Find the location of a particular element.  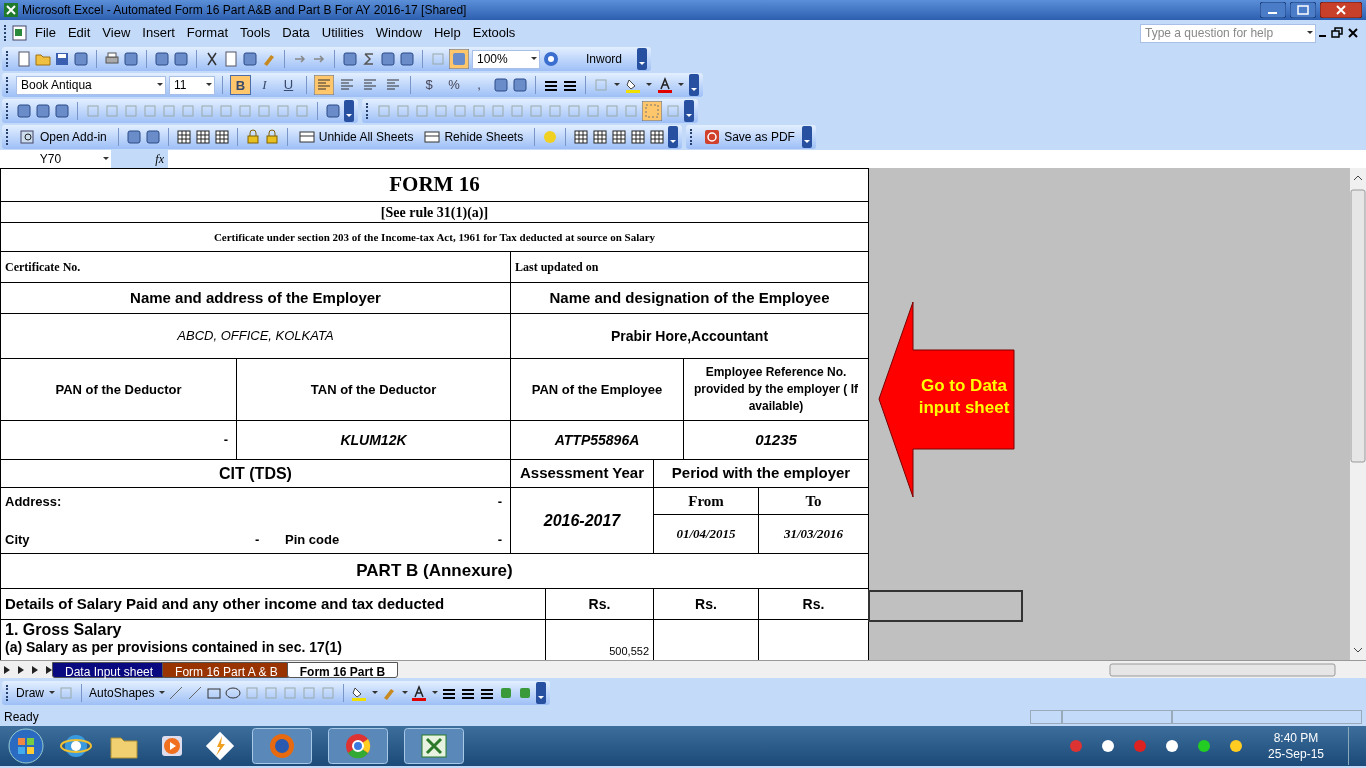

part-b-heading: PART B (Annexure) is located at coordinates (435, 571).